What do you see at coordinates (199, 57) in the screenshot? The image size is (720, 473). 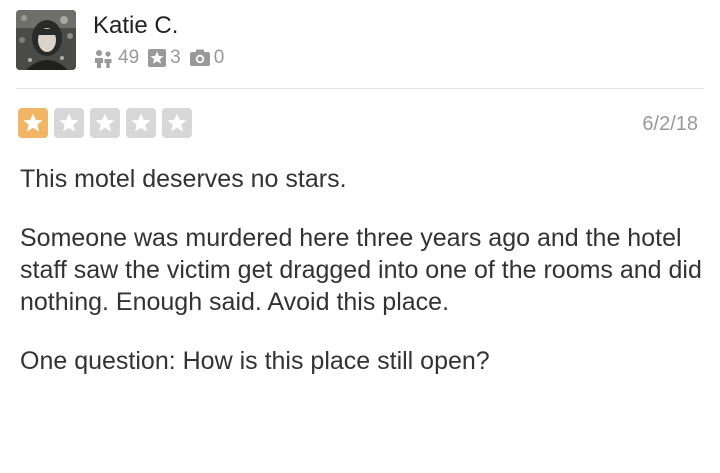 I see `camera-icon` at bounding box center [199, 57].